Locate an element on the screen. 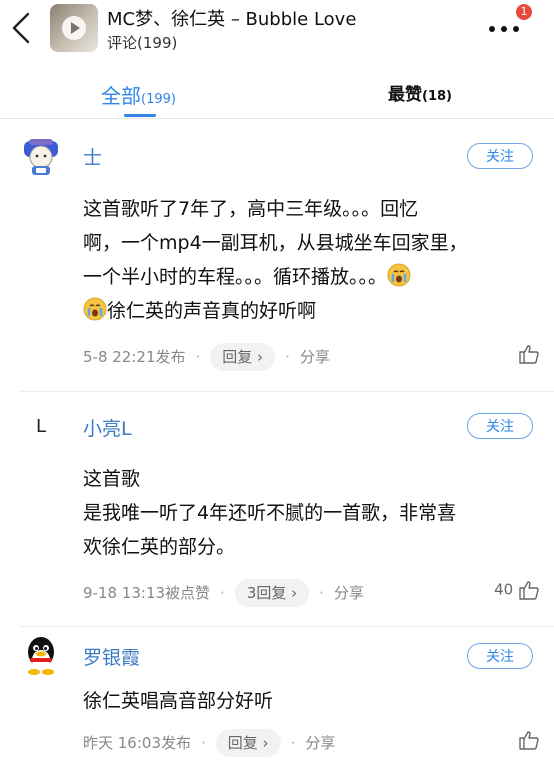 This screenshot has width=554, height=765. penguin-avatar-icon is located at coordinates (41, 656).